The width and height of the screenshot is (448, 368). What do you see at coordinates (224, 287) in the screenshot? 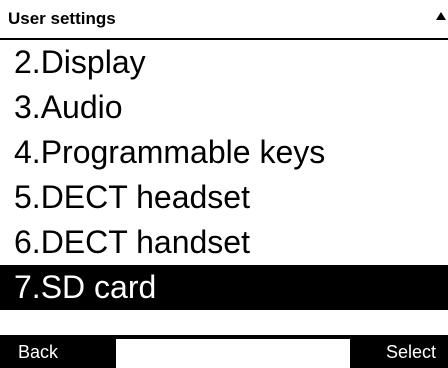
I see `menu-item-sd-card: 7.SD card` at bounding box center [224, 287].